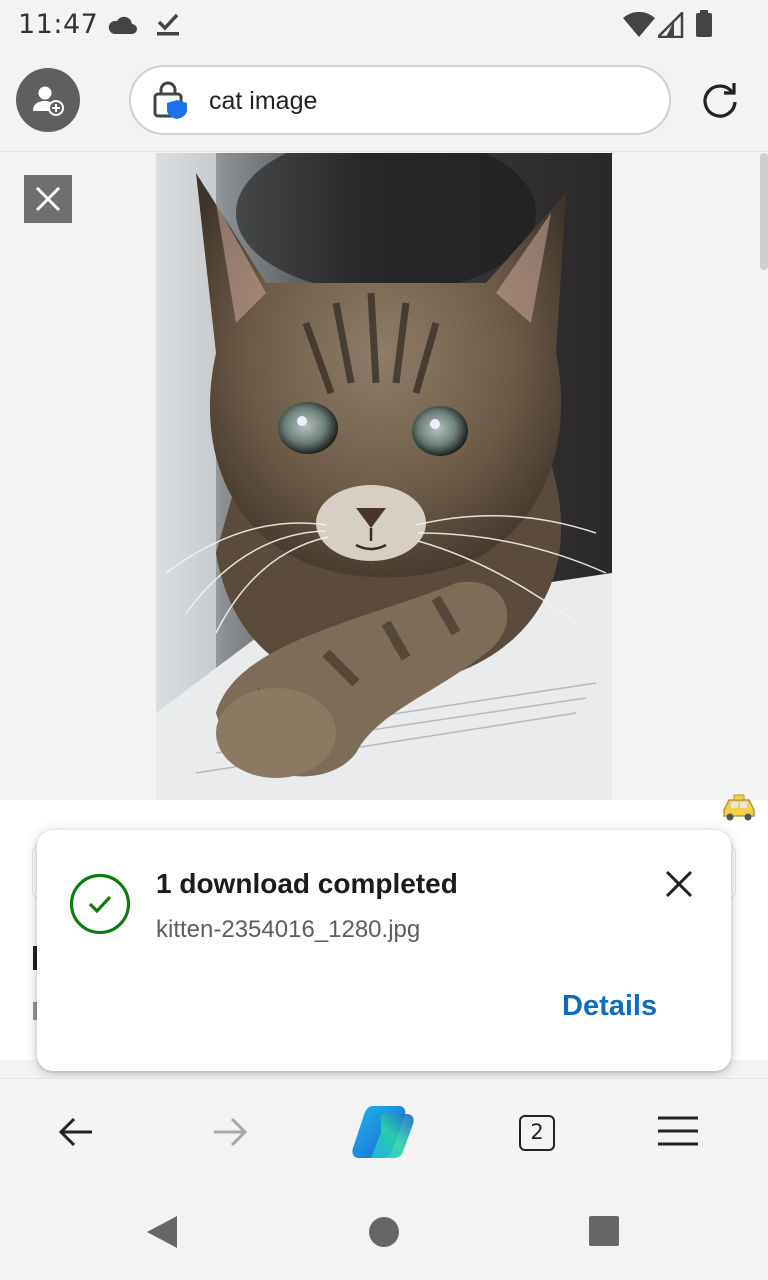  Describe the element at coordinates (77, 1132) in the screenshot. I see `arrow-left-icon` at that location.